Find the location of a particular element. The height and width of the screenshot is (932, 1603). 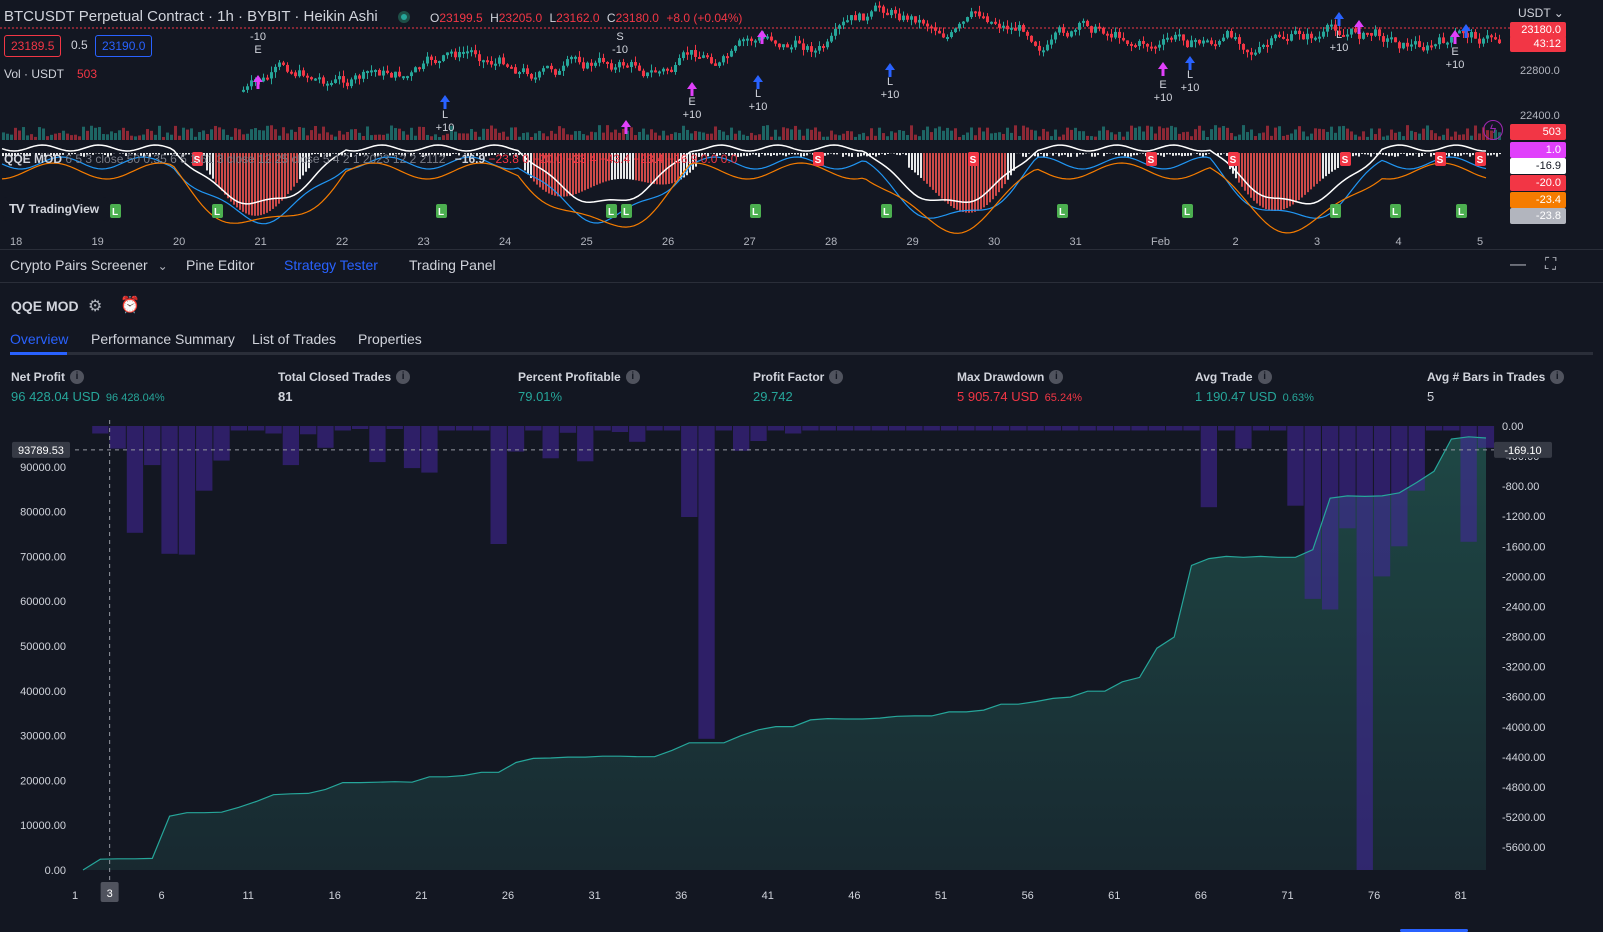

strategy-name: QQE MOD is located at coordinates (45, 306).